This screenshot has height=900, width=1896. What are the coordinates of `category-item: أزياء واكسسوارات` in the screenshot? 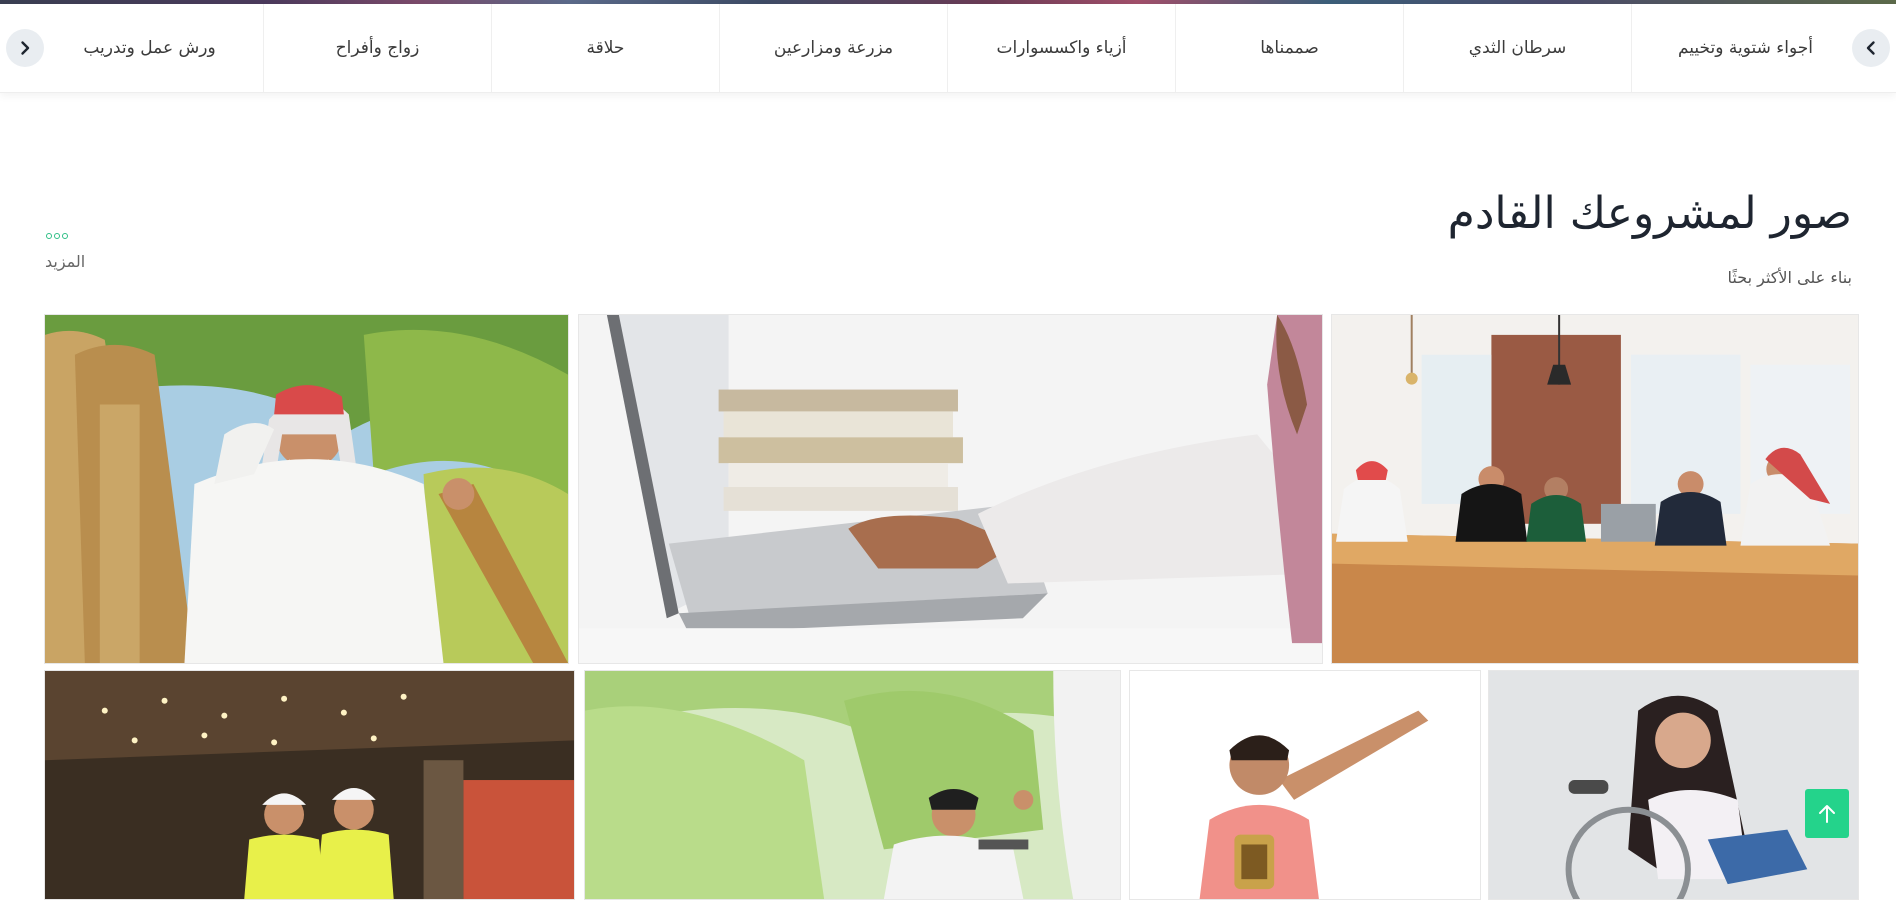 It's located at (1061, 48).